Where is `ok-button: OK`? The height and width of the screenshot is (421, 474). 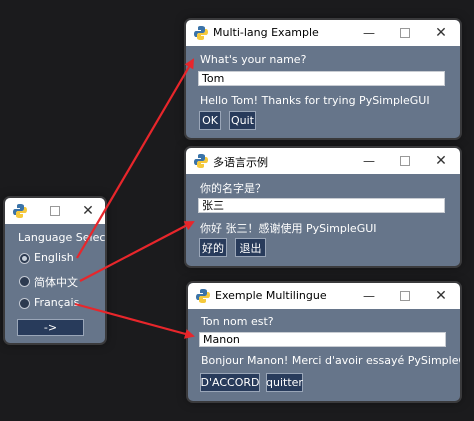 ok-button: OK is located at coordinates (210, 120).